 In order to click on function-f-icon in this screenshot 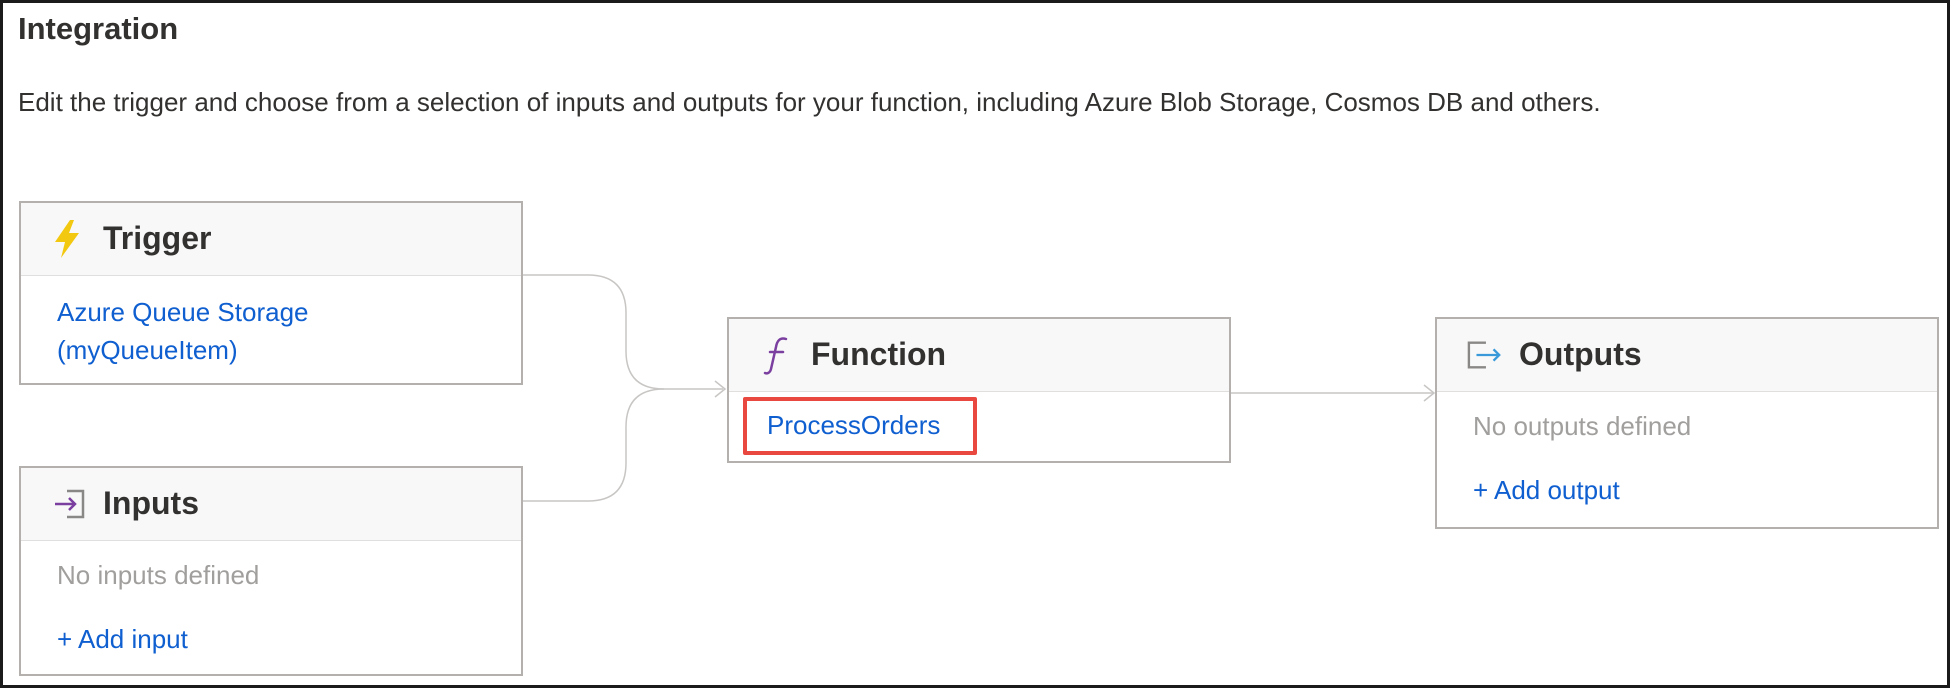, I will do `click(777, 355)`.